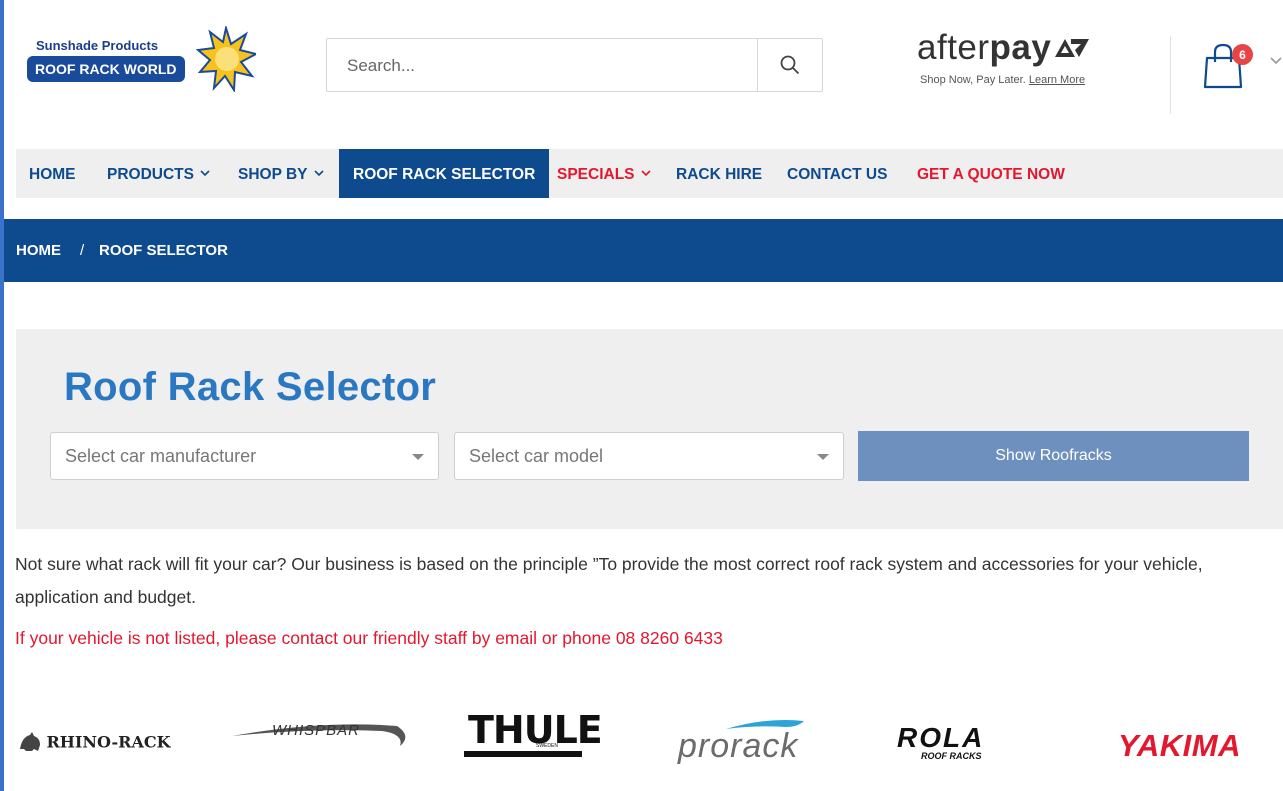 The image size is (1283, 791). I want to click on page-title: Roof Rack Selector, so click(250, 387).